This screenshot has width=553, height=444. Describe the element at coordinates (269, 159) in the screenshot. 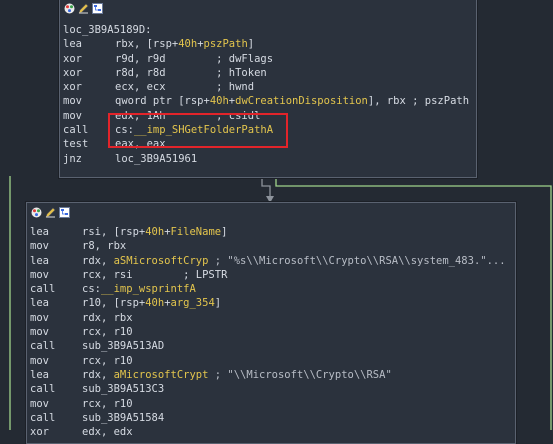

I see `instruction-line: jnz loc_3B9A51961` at that location.